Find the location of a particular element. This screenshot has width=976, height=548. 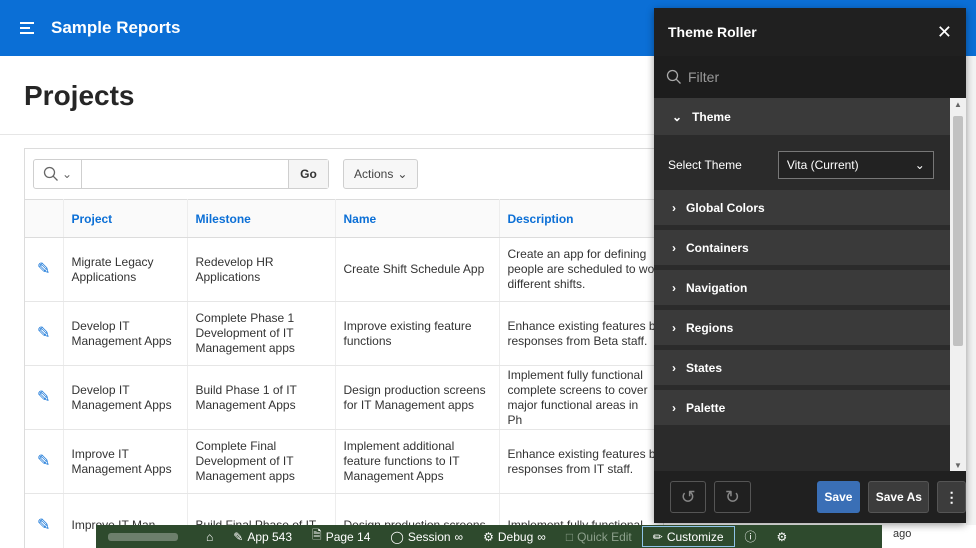

edit-column-header is located at coordinates (44, 218).